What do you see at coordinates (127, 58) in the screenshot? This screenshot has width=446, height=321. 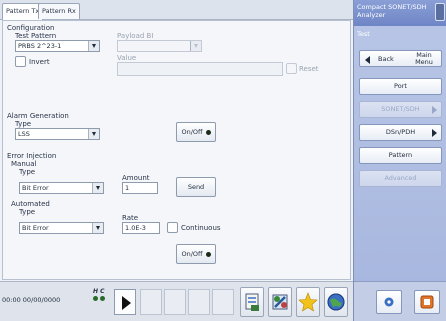 I see `value-label: Value` at bounding box center [127, 58].